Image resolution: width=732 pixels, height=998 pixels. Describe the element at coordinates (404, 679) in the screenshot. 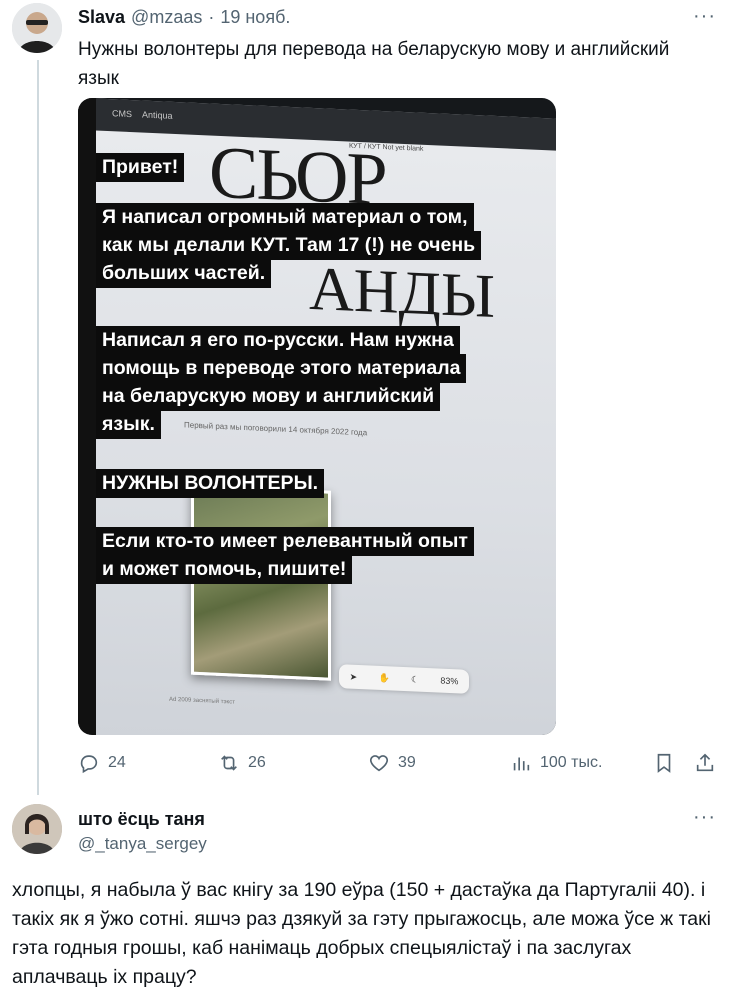

I see `screen-toolbar: ➤ ✋ ☾ 83%` at that location.